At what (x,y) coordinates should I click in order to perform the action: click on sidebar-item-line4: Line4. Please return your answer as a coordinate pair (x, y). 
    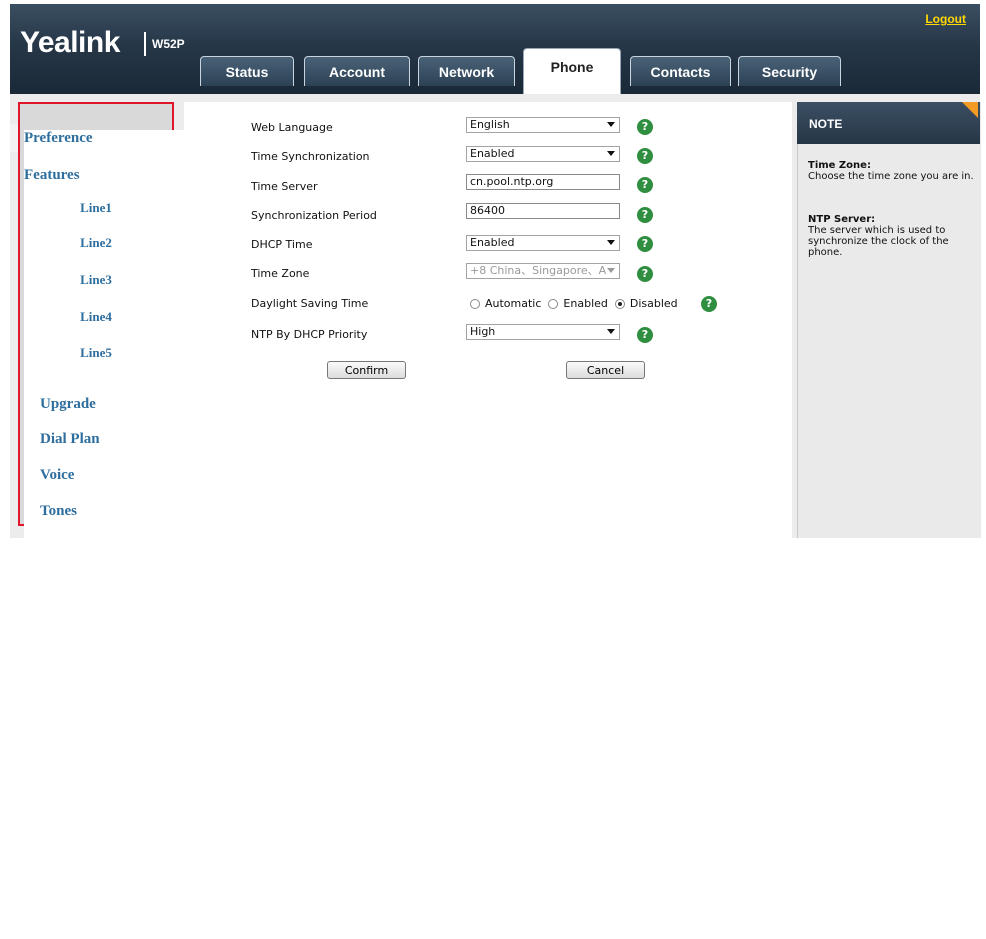
    Looking at the image, I should click on (96, 317).